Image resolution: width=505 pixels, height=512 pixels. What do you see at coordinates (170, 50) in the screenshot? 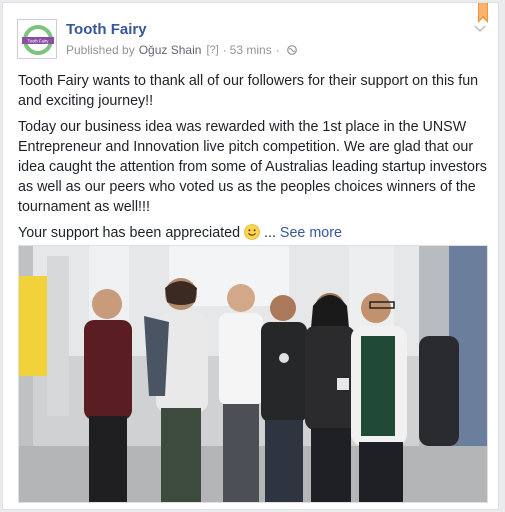
I see `author-link: Oğuz Shain` at bounding box center [170, 50].